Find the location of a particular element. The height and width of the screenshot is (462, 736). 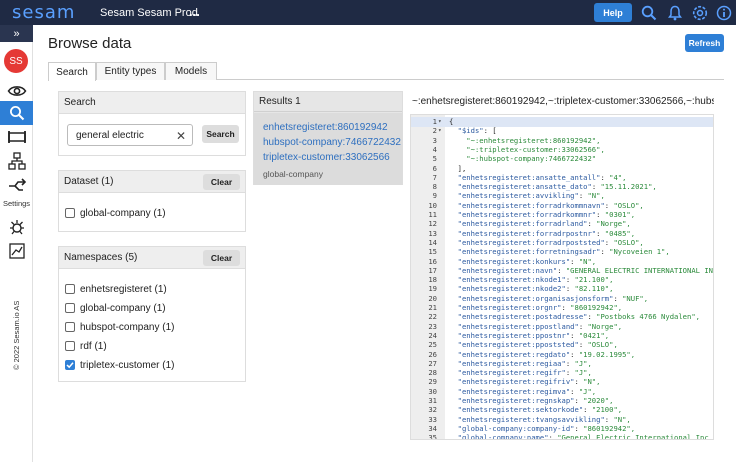

result-link-tripletex-customer: tripletex-customer:33062566 is located at coordinates (326, 157).